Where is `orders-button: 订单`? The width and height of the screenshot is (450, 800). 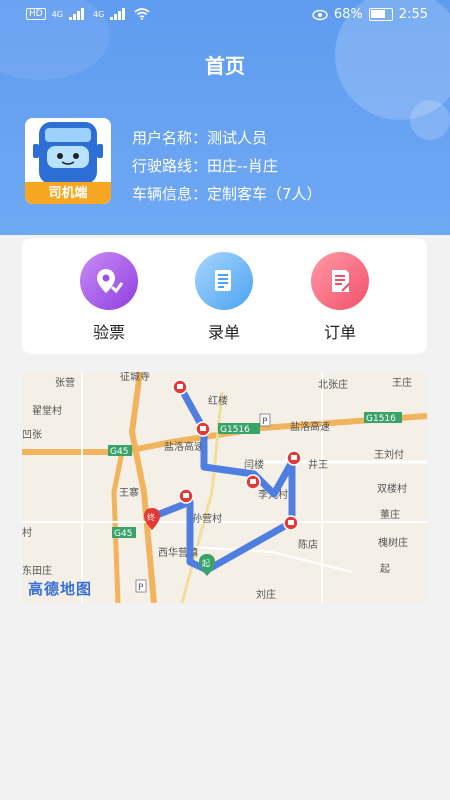
orders-button: 订单 is located at coordinates (340, 297).